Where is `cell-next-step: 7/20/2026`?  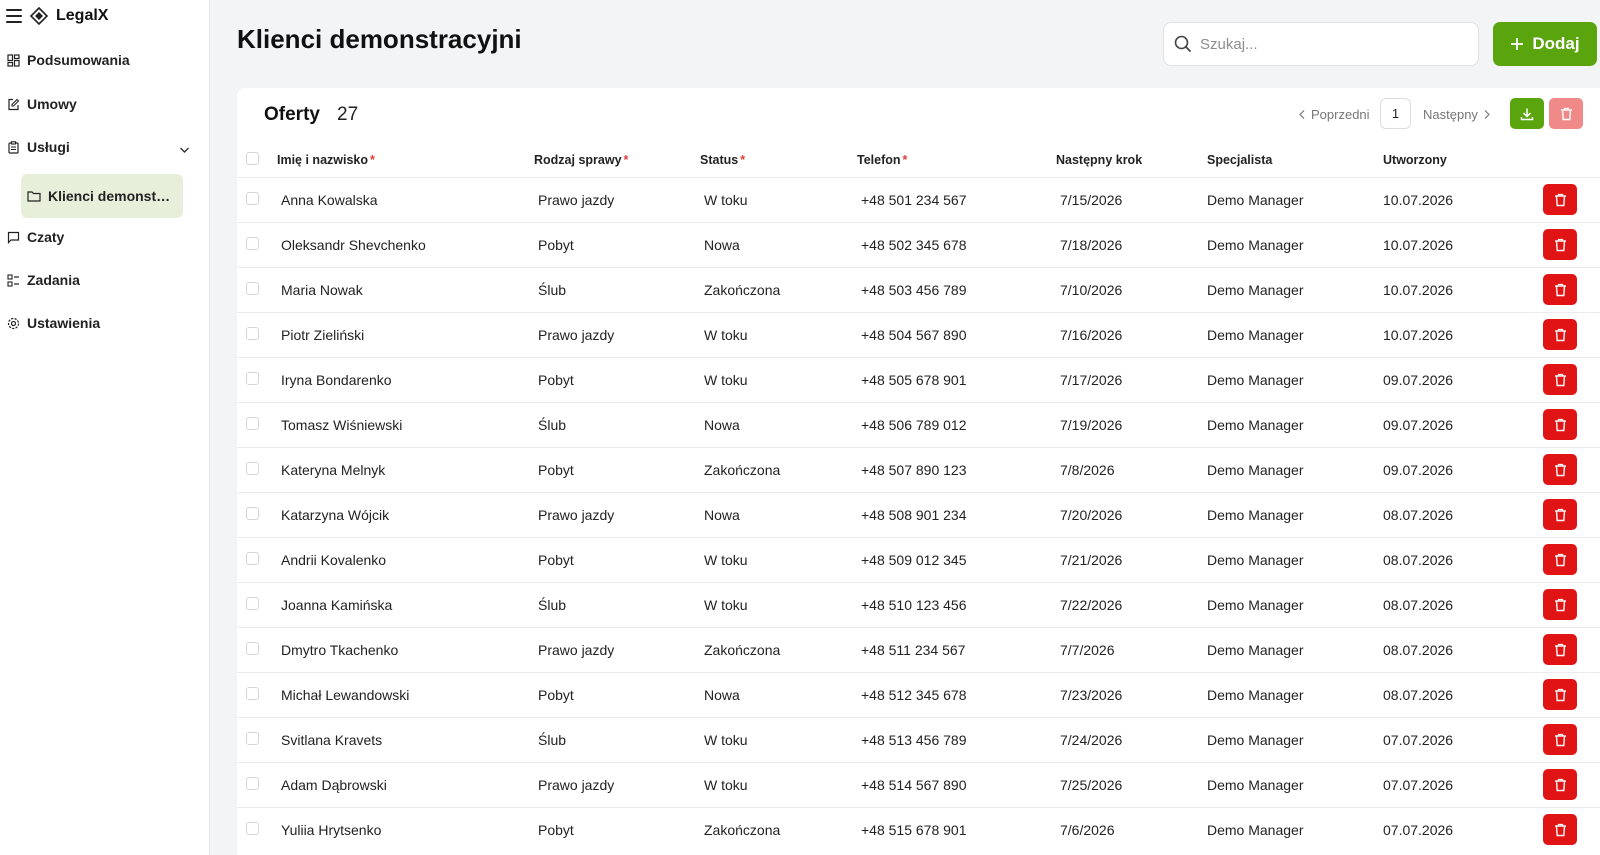 cell-next-step: 7/20/2026 is located at coordinates (1131, 514).